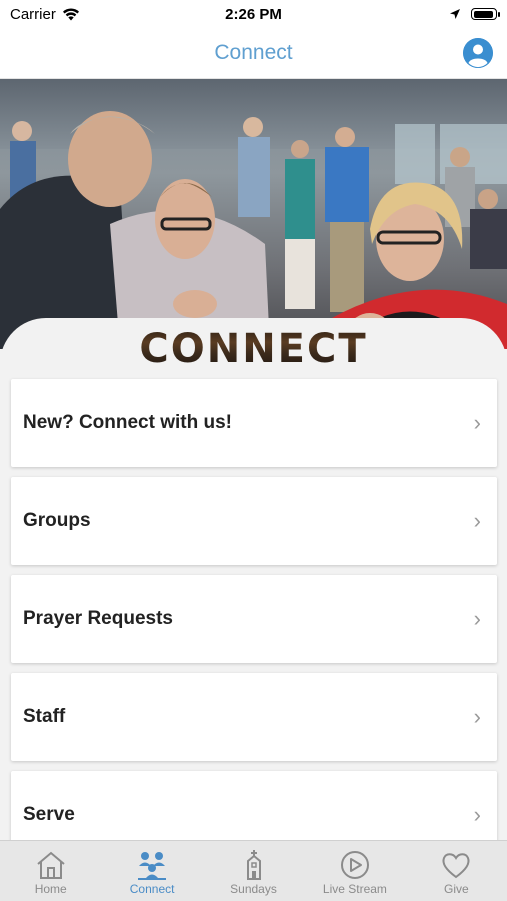 The image size is (507, 901). Describe the element at coordinates (33, 14) in the screenshot. I see `carrier-label: Carrier` at that location.